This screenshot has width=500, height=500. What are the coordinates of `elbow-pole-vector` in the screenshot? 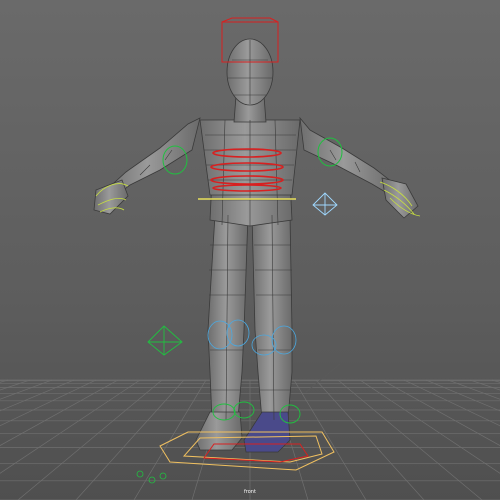 It's located at (325, 204).